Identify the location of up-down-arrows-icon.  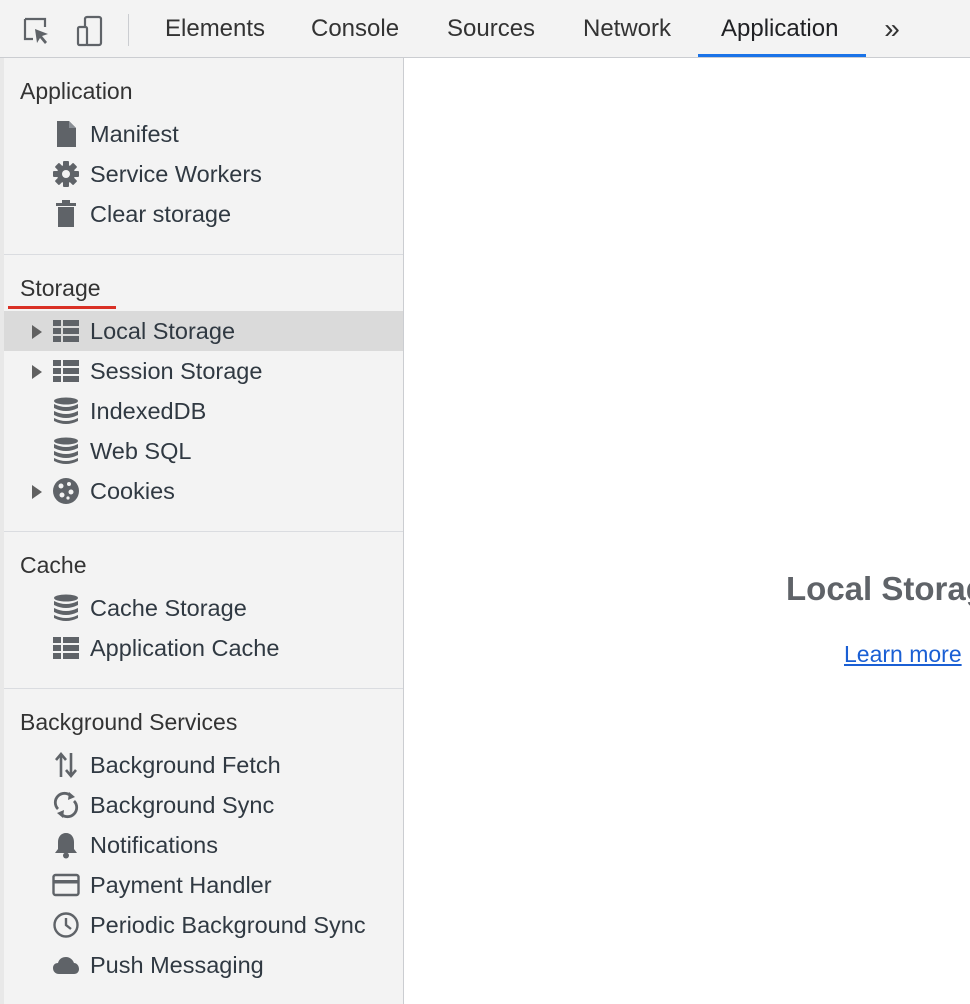
(66, 765).